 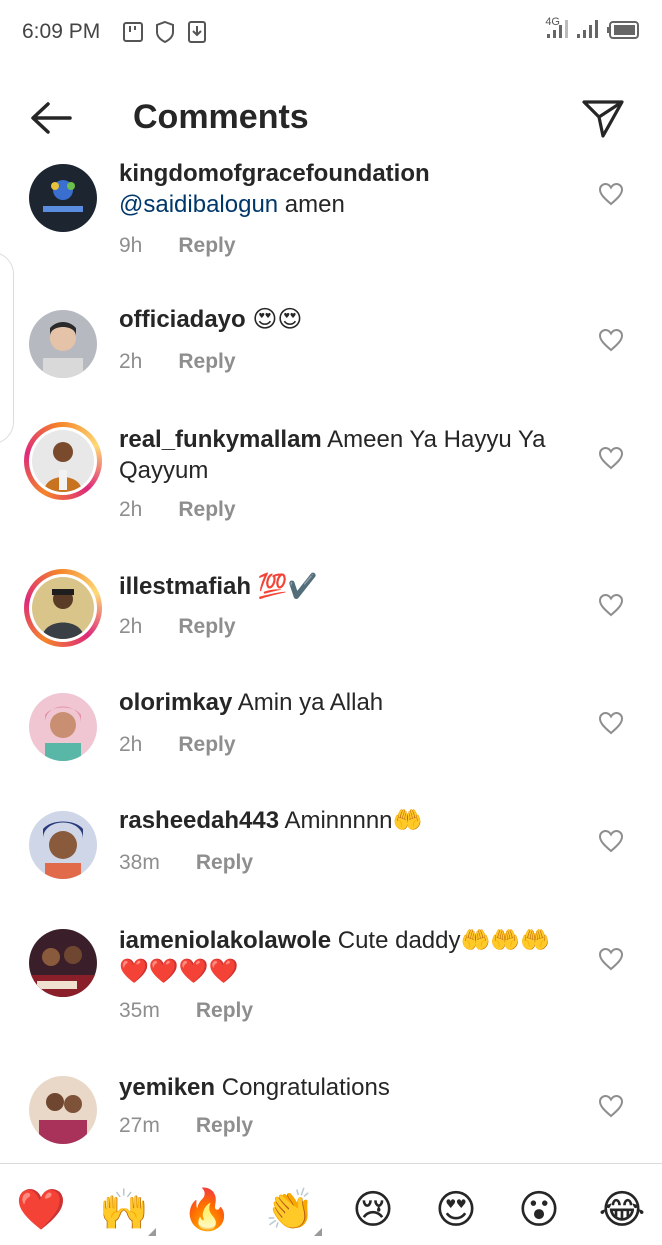 What do you see at coordinates (131, 245) in the screenshot?
I see `comment-time: 9h` at bounding box center [131, 245].